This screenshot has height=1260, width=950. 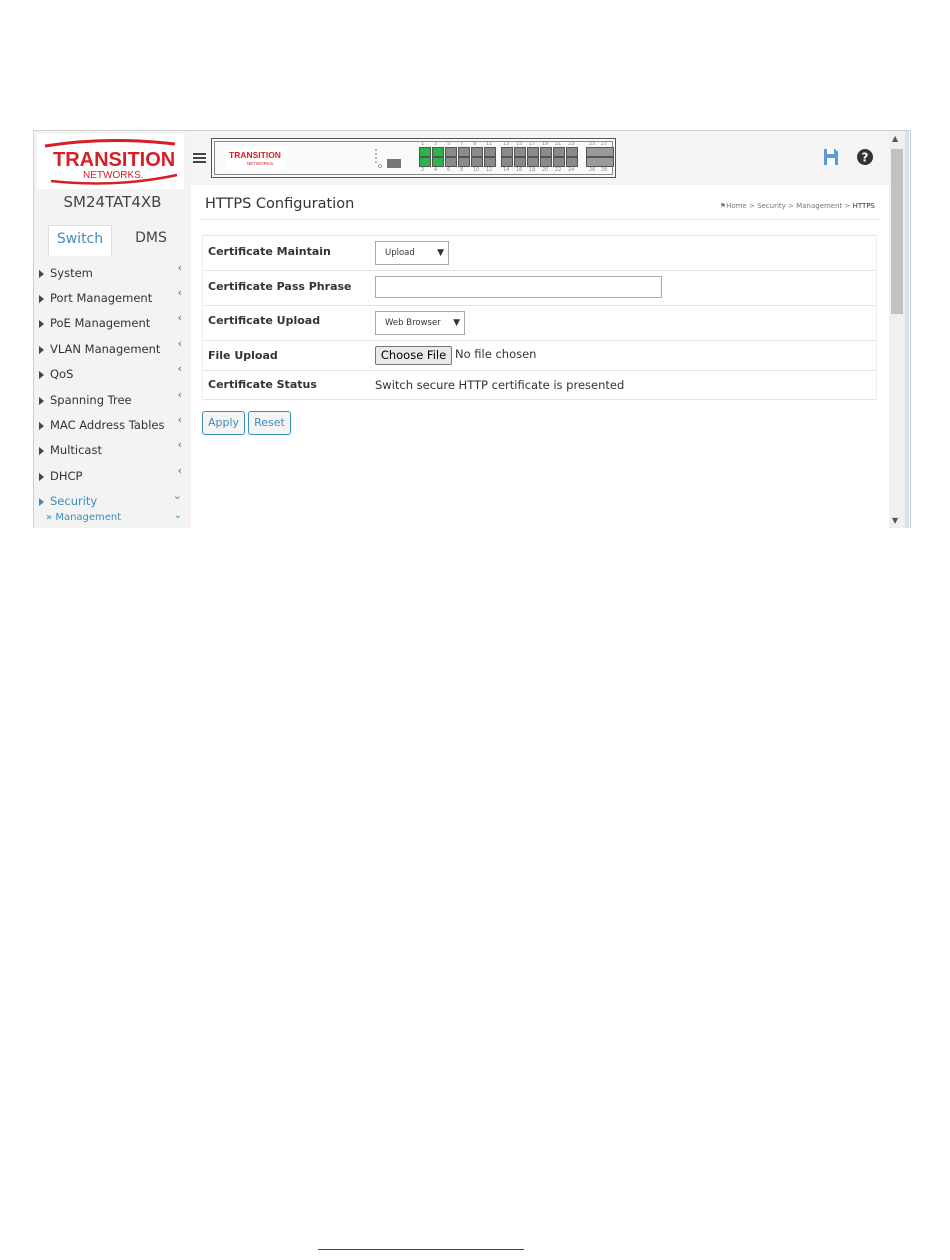 I want to click on port-number-label: 17, so click(x=532, y=144).